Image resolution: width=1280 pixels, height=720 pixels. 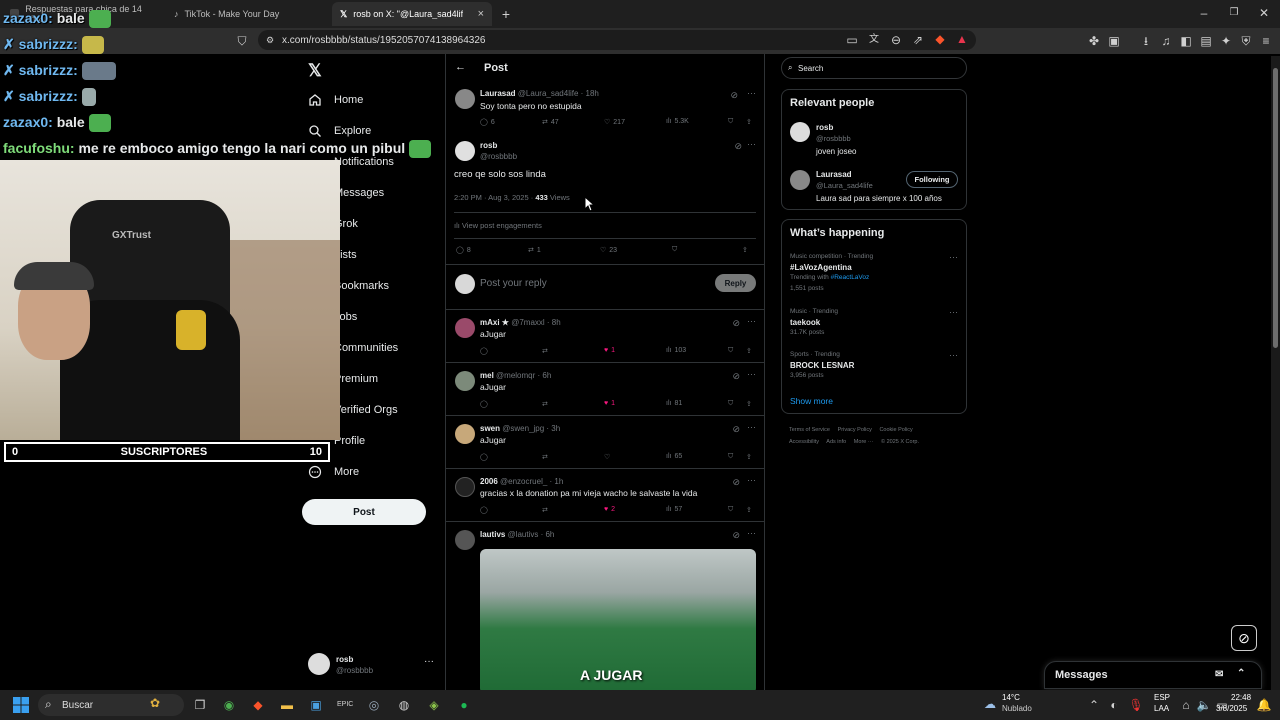 I want to click on new-message-icon: ✉, so click(x=1219, y=674).